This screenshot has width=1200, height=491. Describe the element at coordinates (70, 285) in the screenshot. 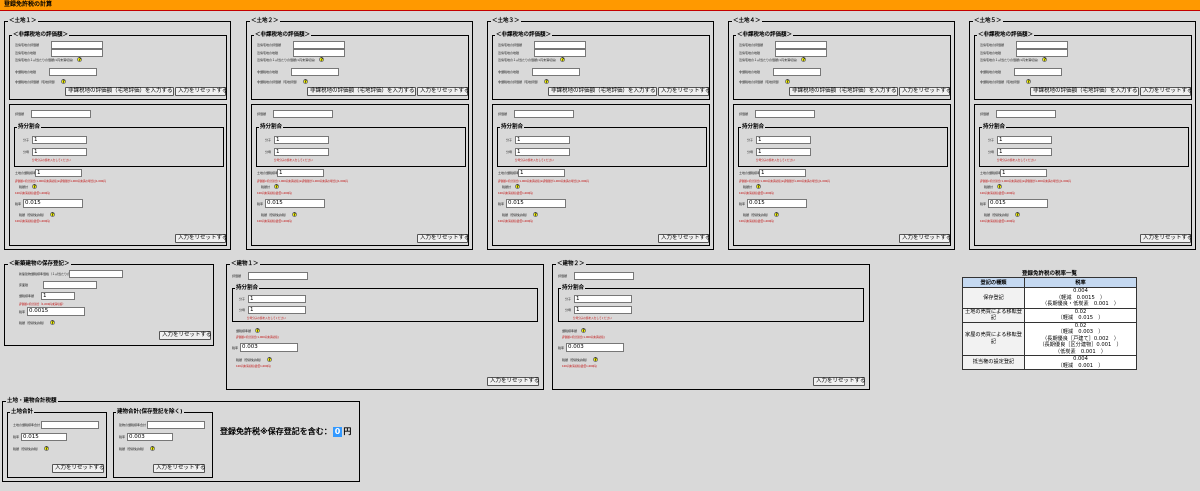

I see `floor-area-input` at that location.